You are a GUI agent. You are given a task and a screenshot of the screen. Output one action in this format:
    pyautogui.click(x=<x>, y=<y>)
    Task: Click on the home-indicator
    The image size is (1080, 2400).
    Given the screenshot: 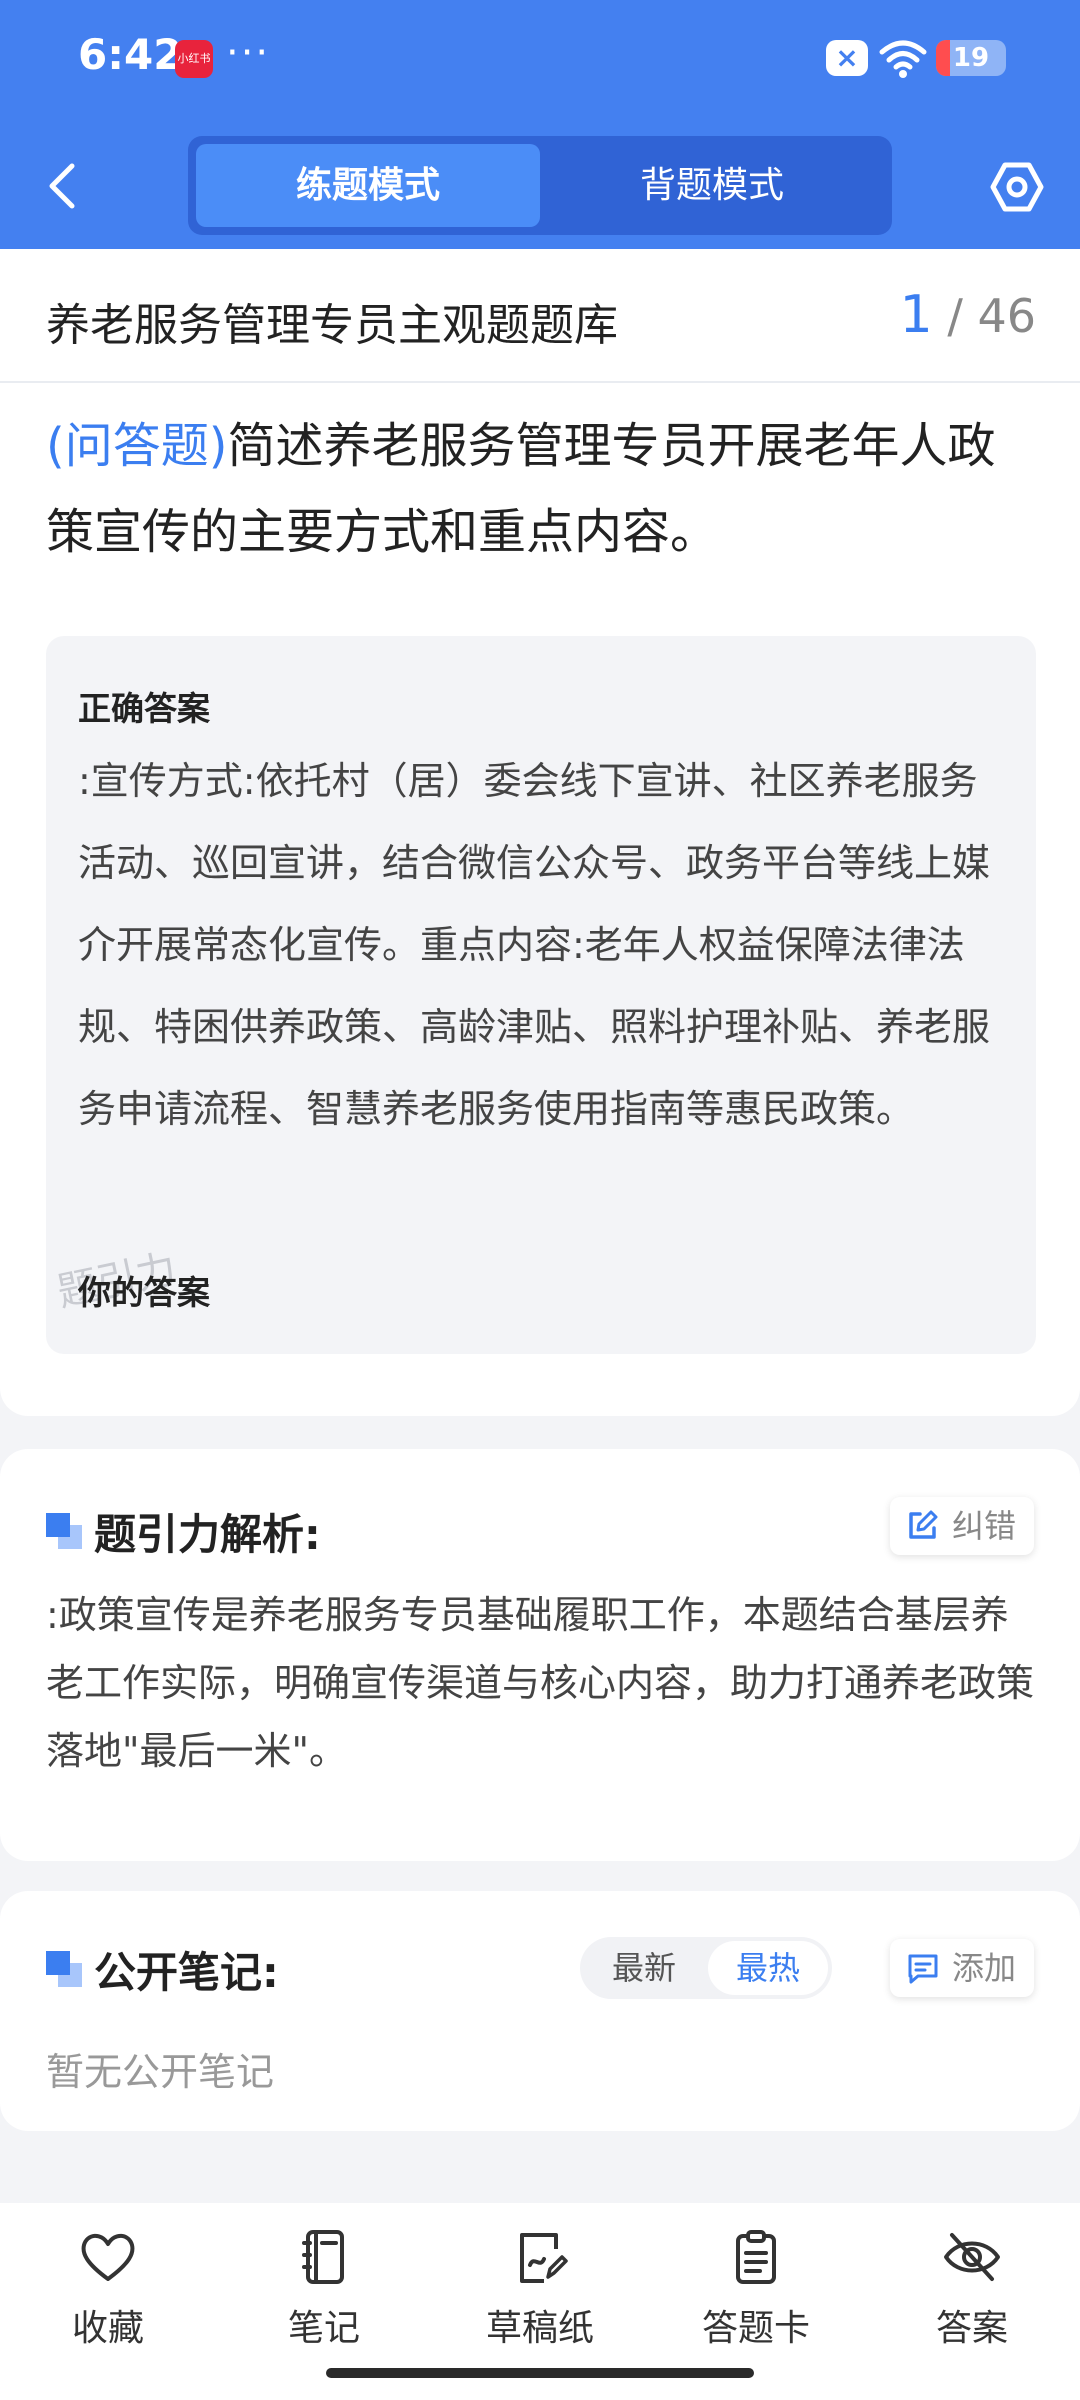 What is the action you would take?
    pyautogui.click(x=540, y=2373)
    